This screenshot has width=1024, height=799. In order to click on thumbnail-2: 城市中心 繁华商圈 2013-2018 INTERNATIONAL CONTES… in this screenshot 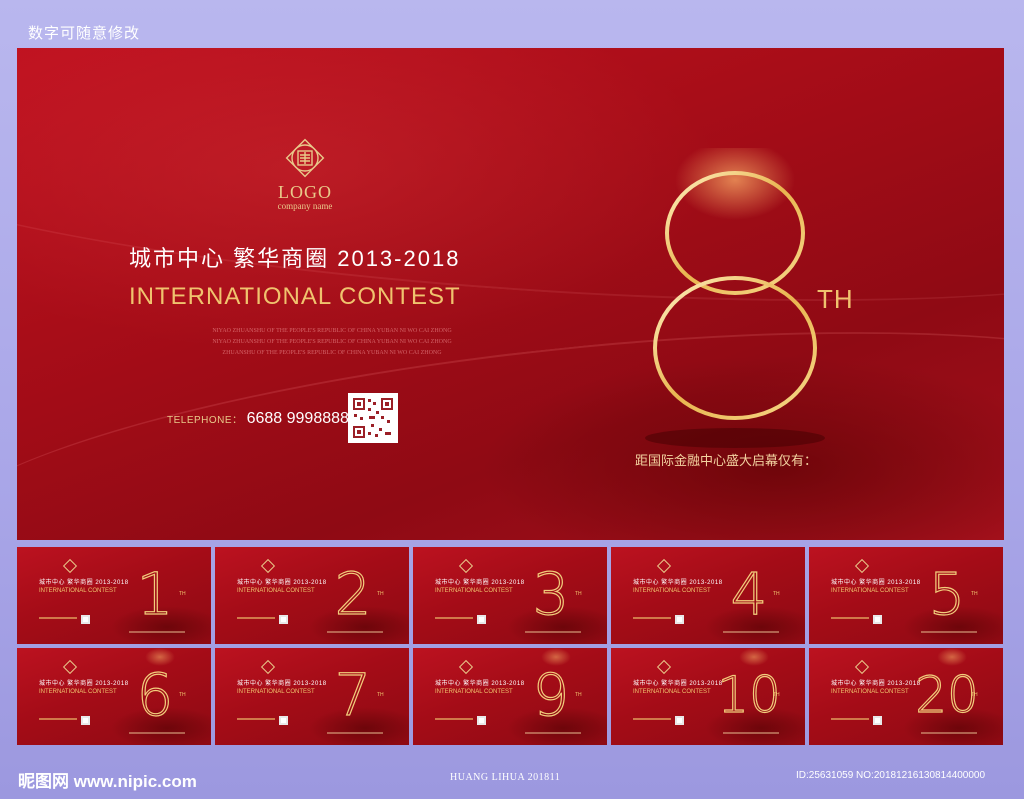, I will do `click(312, 595)`.